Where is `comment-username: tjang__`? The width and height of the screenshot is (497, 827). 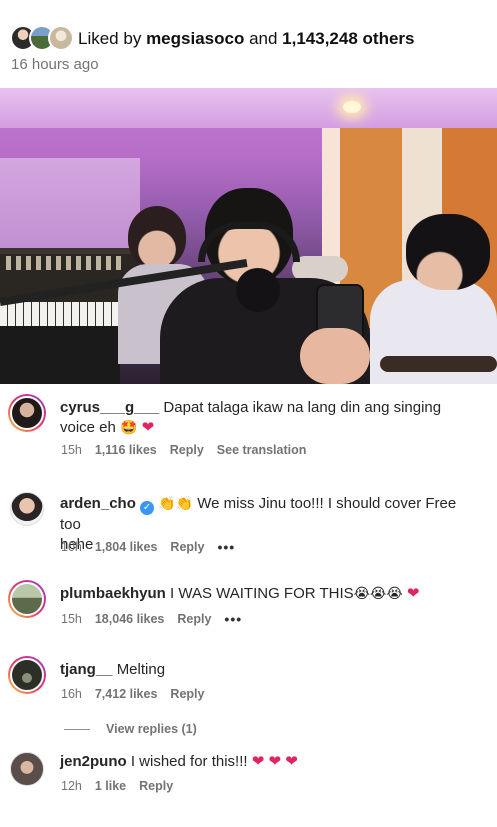
comment-username: tjang__ is located at coordinates (86, 669).